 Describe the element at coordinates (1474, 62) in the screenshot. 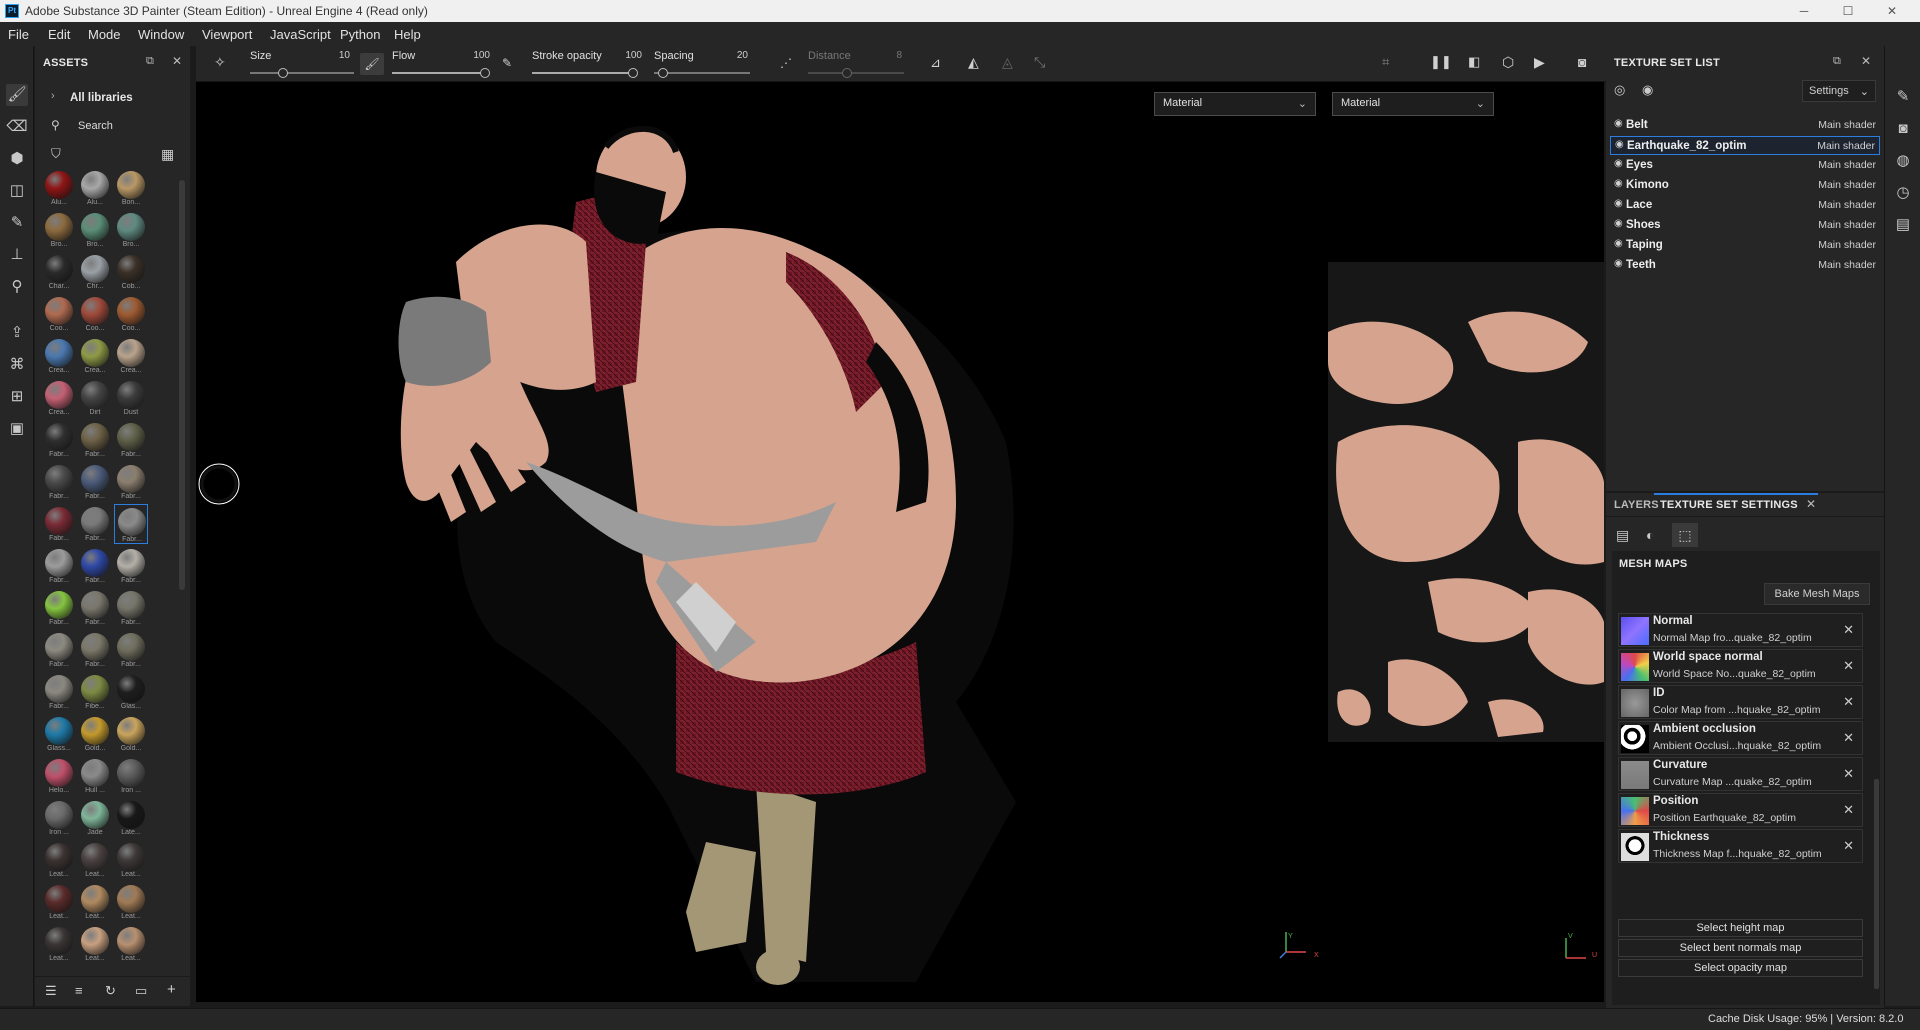

I see `split-view-icon: ◧` at that location.